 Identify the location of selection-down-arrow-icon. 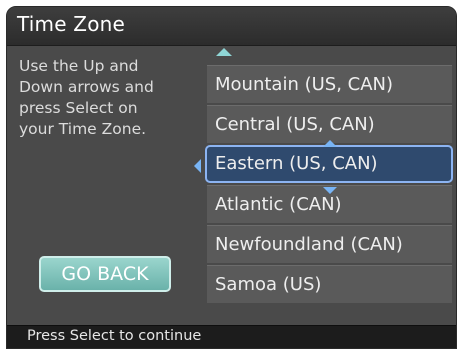
(330, 190).